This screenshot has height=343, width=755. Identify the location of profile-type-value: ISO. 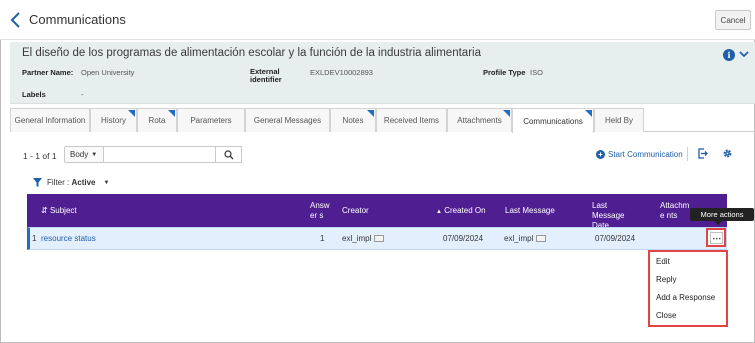
(536, 72).